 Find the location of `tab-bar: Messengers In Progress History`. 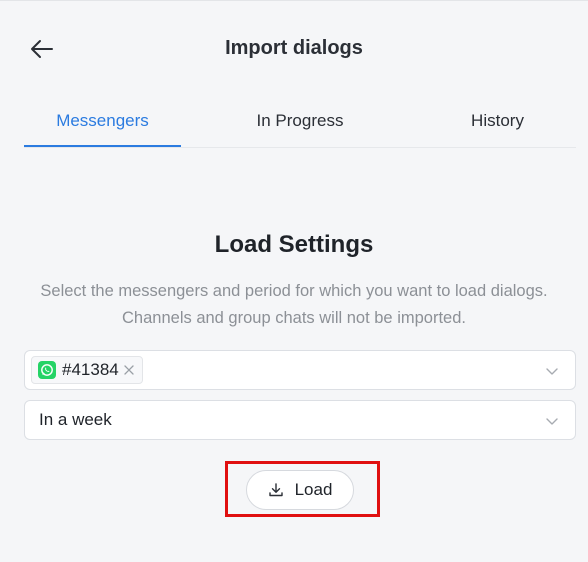

tab-bar: Messengers In Progress History is located at coordinates (300, 122).